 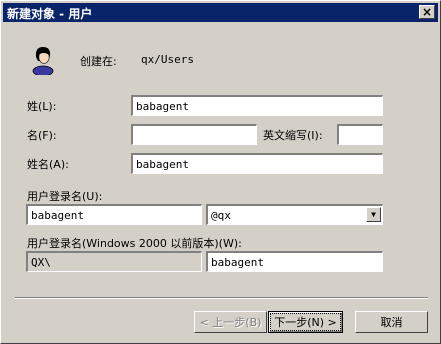 I want to click on initials-label: 英文缩写(I):, so click(x=293, y=135).